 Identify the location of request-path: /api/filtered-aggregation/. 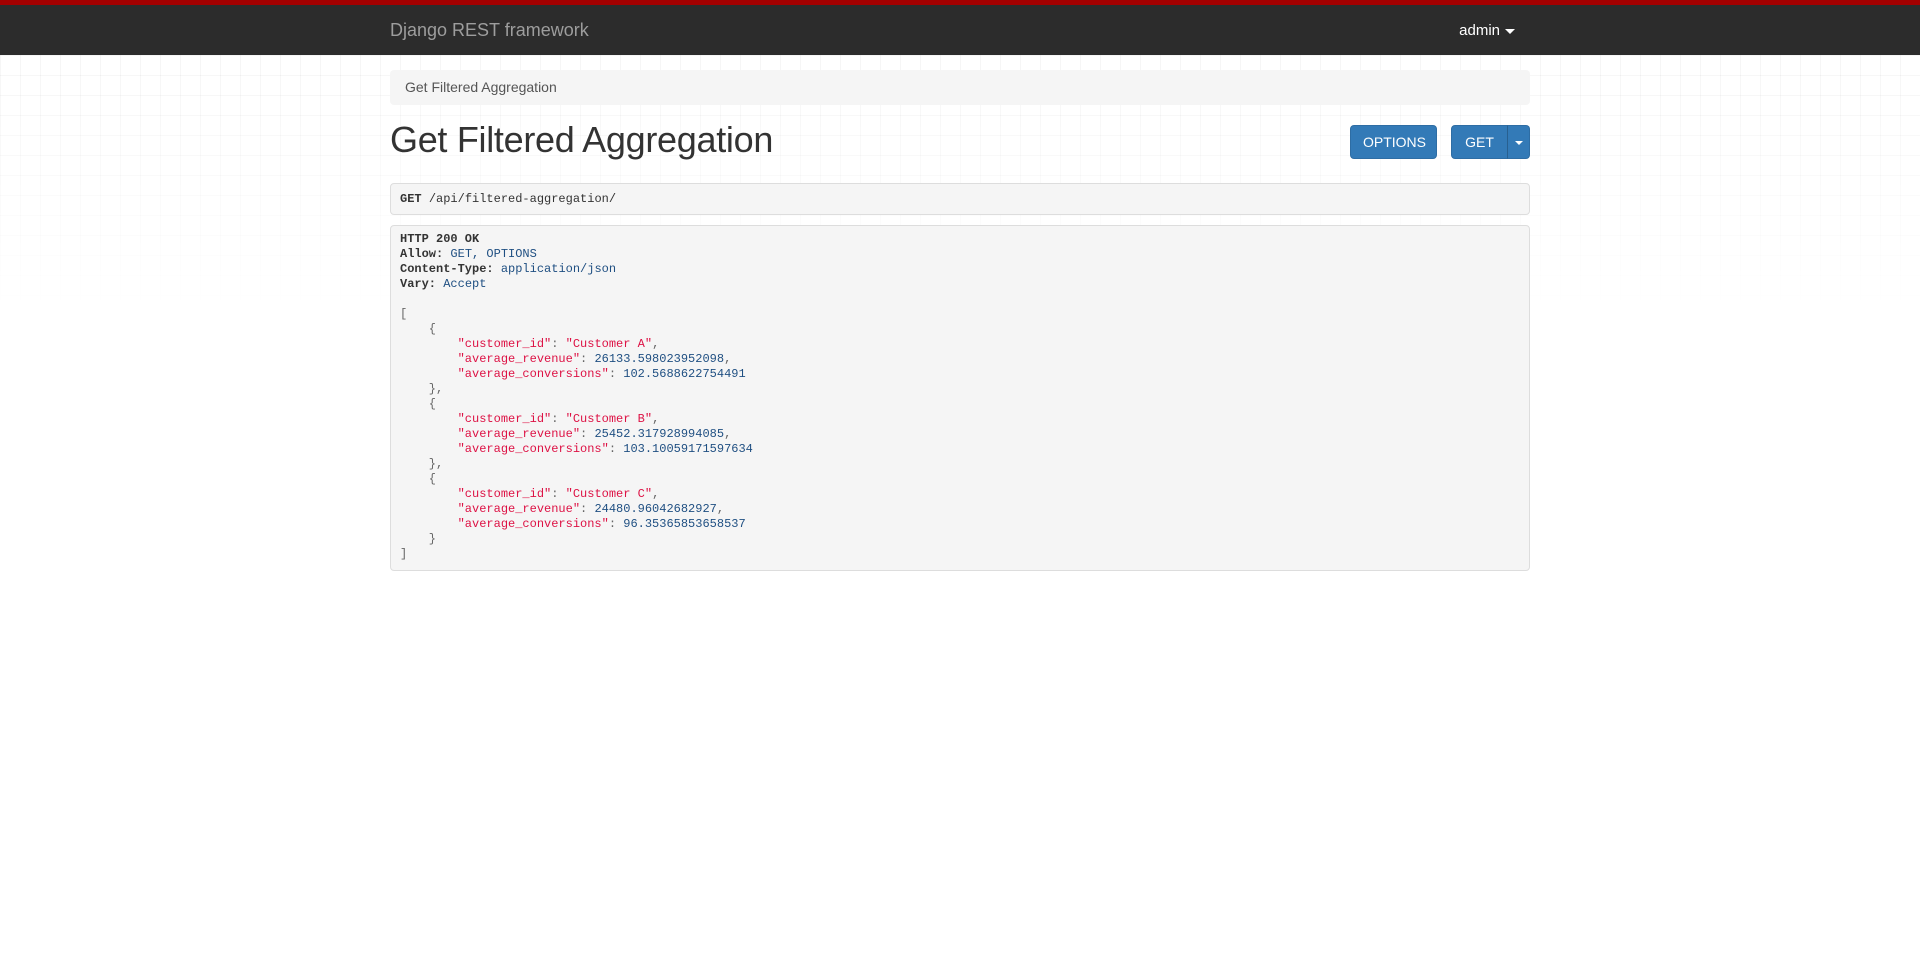
(522, 199).